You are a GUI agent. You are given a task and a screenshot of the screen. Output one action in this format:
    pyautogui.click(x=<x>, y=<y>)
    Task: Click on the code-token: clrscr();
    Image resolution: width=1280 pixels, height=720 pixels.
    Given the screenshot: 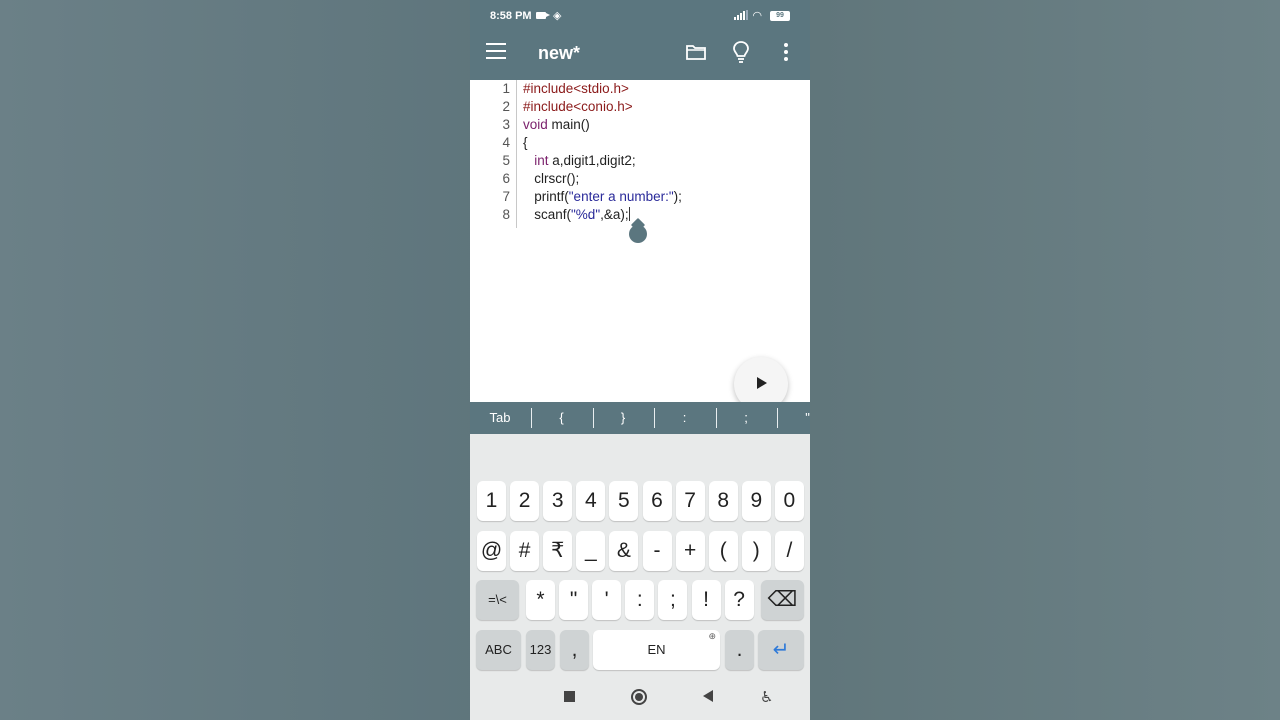 What is the action you would take?
    pyautogui.click(x=551, y=178)
    